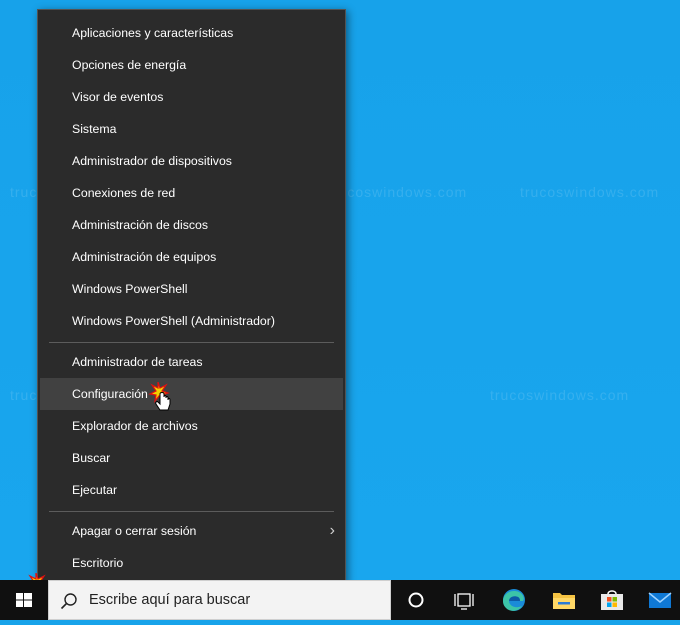 The image size is (680, 625). I want to click on menu-item-apps-features: Aplicaciones y características, so click(191, 33).